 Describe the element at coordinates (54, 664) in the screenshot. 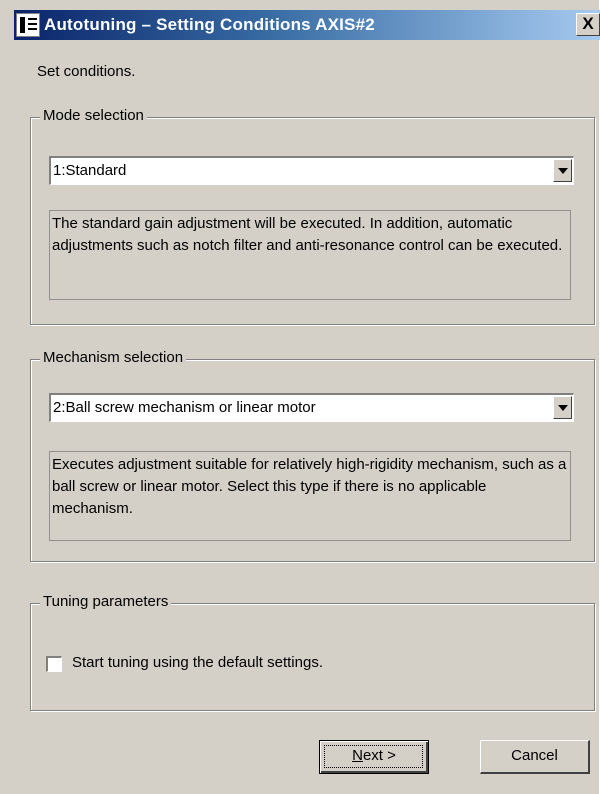

I see `default-settings-checkbox` at that location.